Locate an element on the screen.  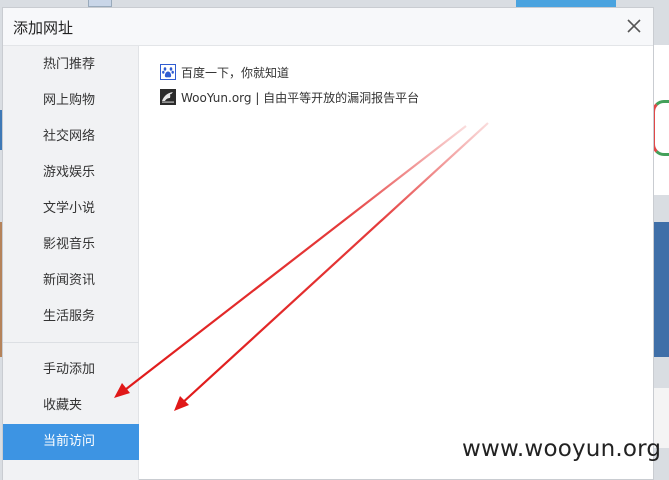
sidebar-item-label: 热门推荐 is located at coordinates (69, 64).